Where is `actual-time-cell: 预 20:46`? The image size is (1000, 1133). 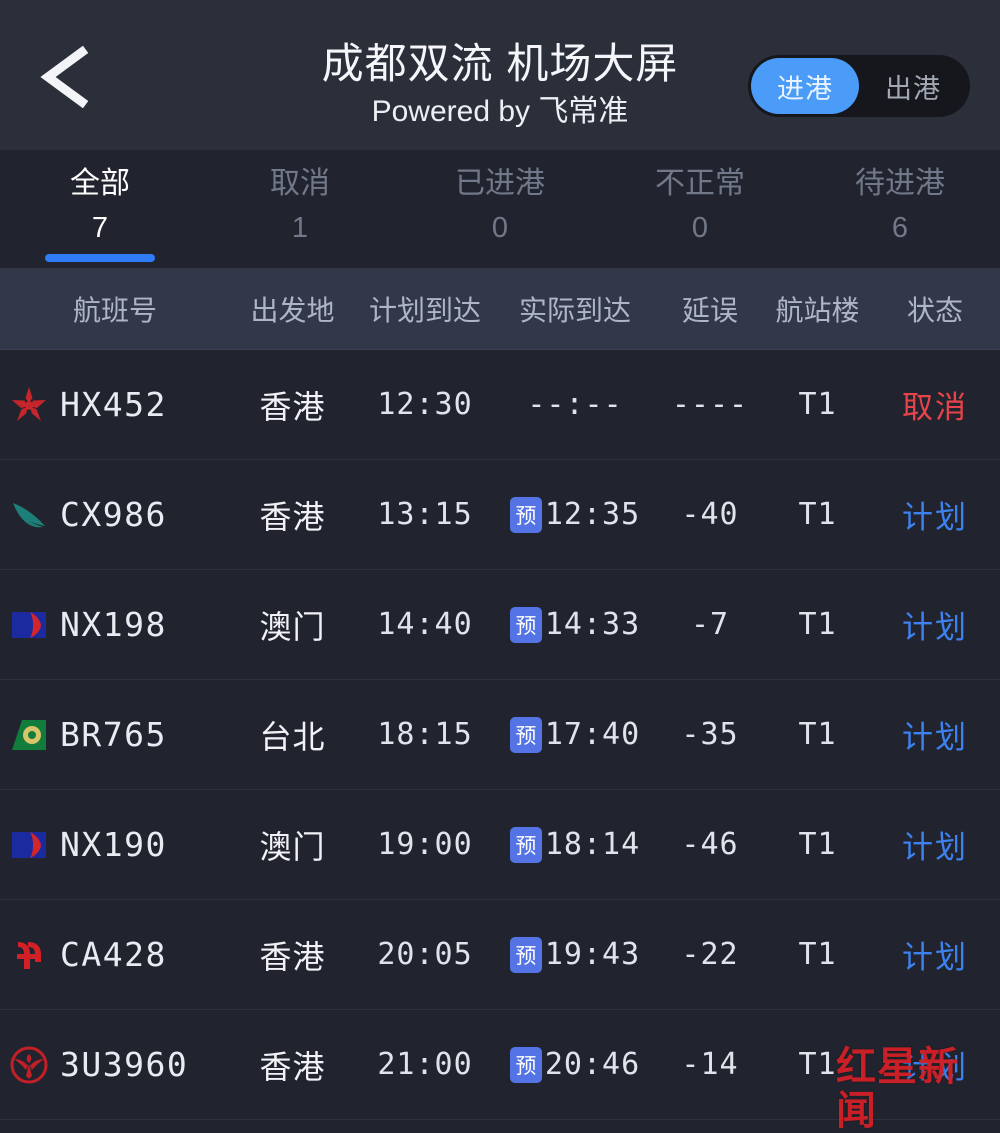
actual-time-cell: 预 20:46 is located at coordinates (575, 1064).